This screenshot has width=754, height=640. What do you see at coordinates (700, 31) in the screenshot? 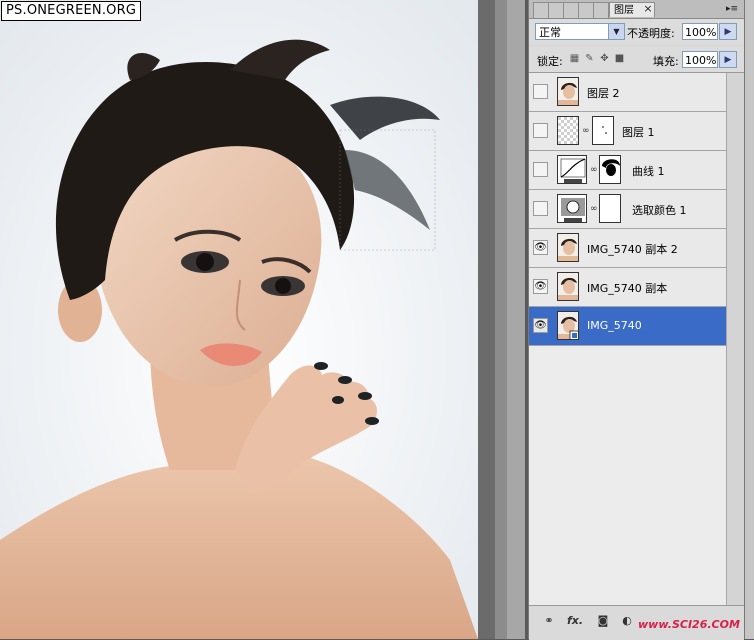
I see `opacity-input: 100%` at bounding box center [700, 31].